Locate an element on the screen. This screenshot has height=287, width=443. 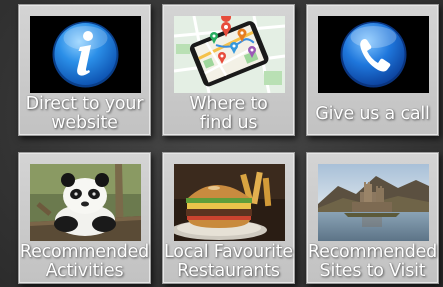
burger-image is located at coordinates (229, 202).